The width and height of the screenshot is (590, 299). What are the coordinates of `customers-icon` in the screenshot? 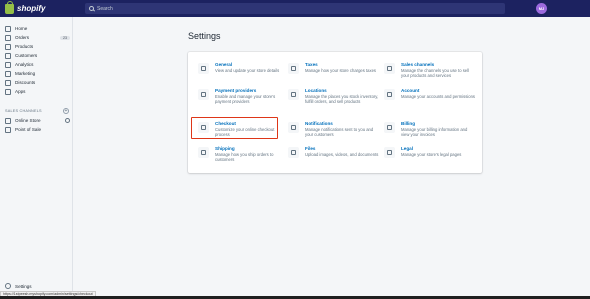 It's located at (8, 55).